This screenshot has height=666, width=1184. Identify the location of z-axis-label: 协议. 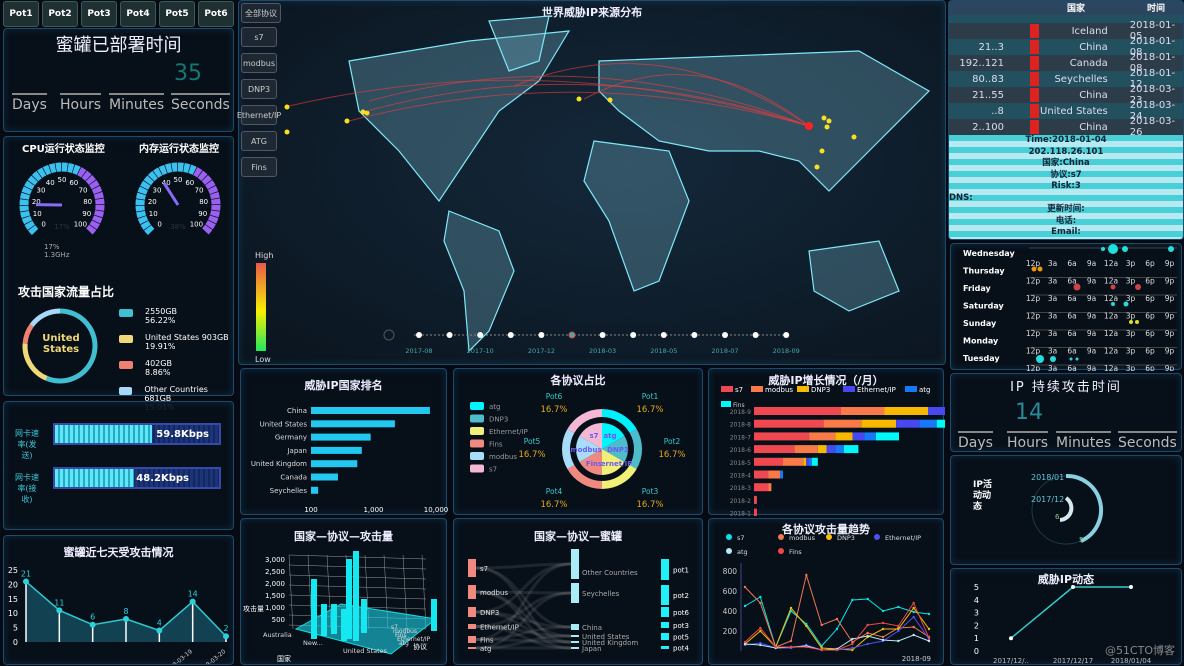
(420, 646).